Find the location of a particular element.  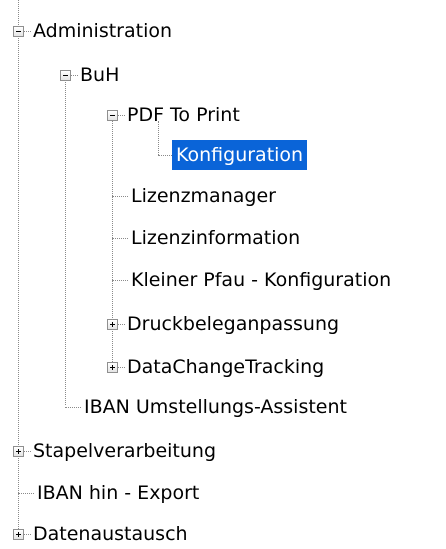

tree-node-kleiner-pfau: Kleiner Pfau - Konfiguration is located at coordinates (261, 280).